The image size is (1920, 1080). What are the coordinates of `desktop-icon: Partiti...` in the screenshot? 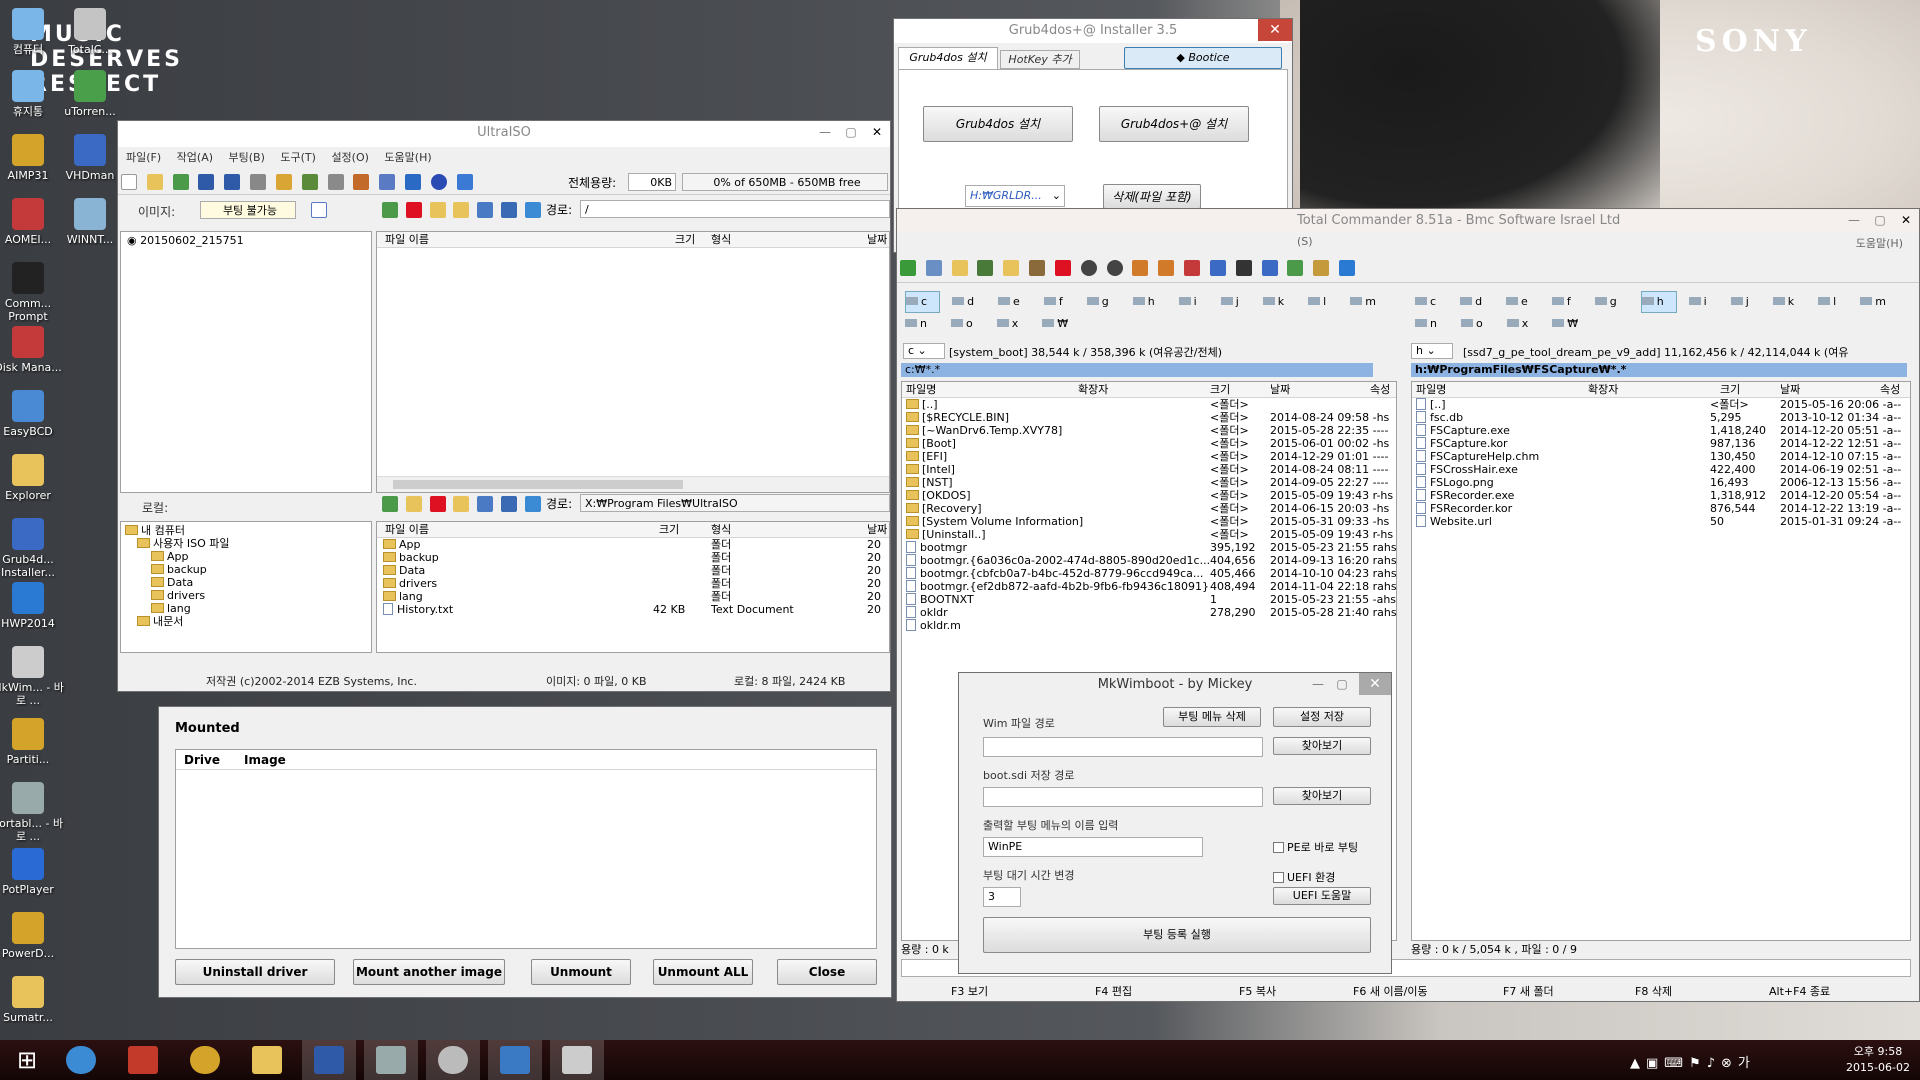 It's located at (32, 742).